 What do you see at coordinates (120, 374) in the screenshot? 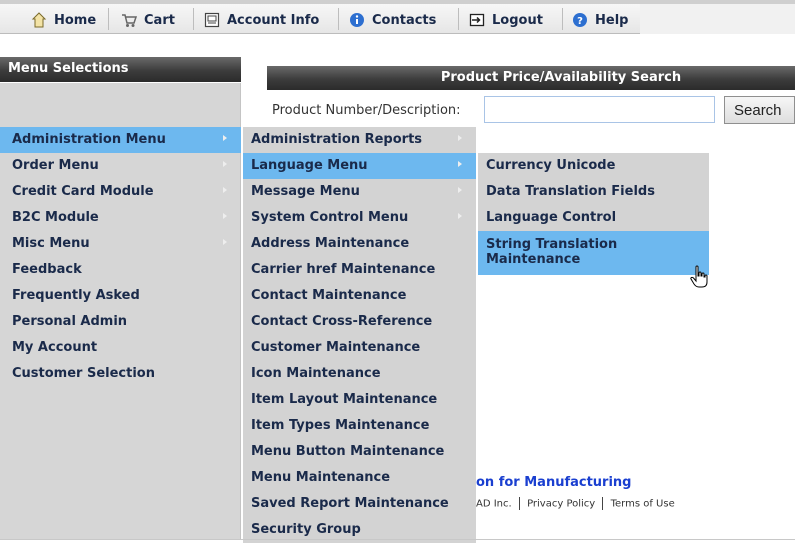
I see `sidebar-item-customer-selection: Customer Selection` at bounding box center [120, 374].